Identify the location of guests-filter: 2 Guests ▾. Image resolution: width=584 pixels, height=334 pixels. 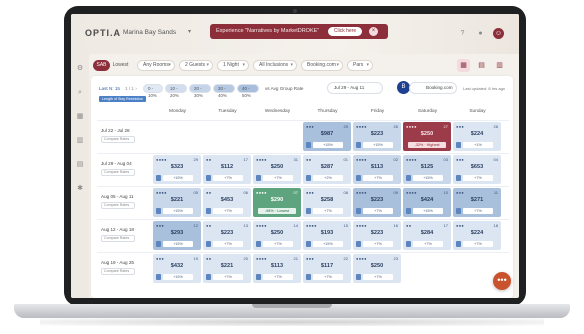
(196, 65).